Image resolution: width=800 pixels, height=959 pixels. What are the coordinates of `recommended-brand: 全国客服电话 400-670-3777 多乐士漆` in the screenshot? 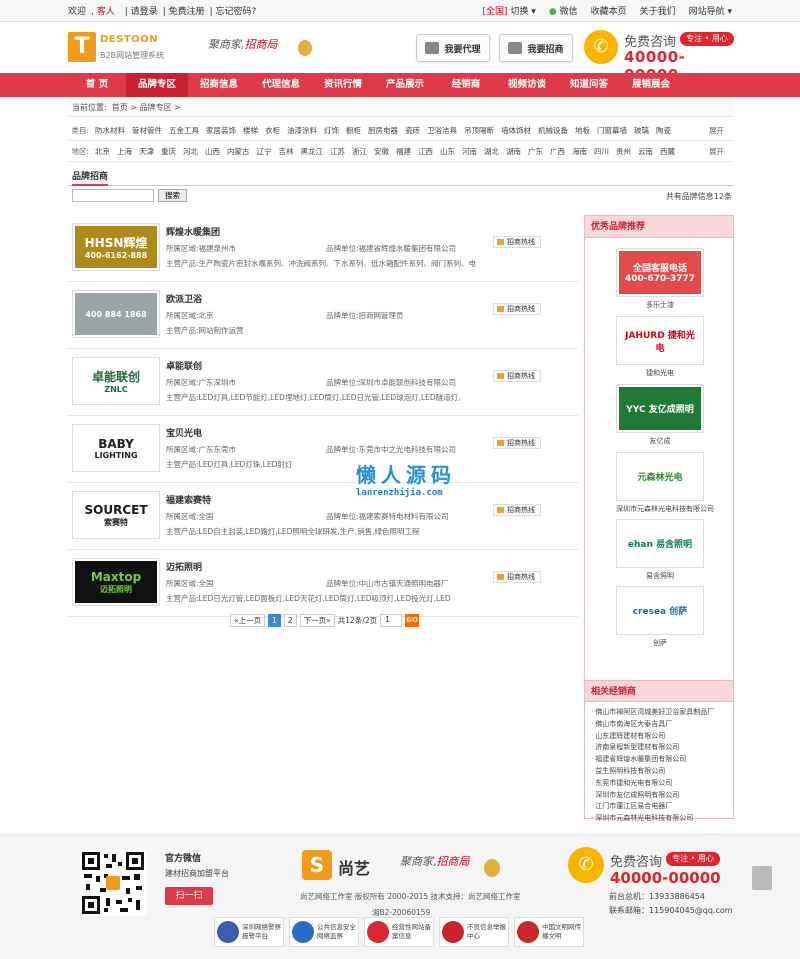 It's located at (660, 279).